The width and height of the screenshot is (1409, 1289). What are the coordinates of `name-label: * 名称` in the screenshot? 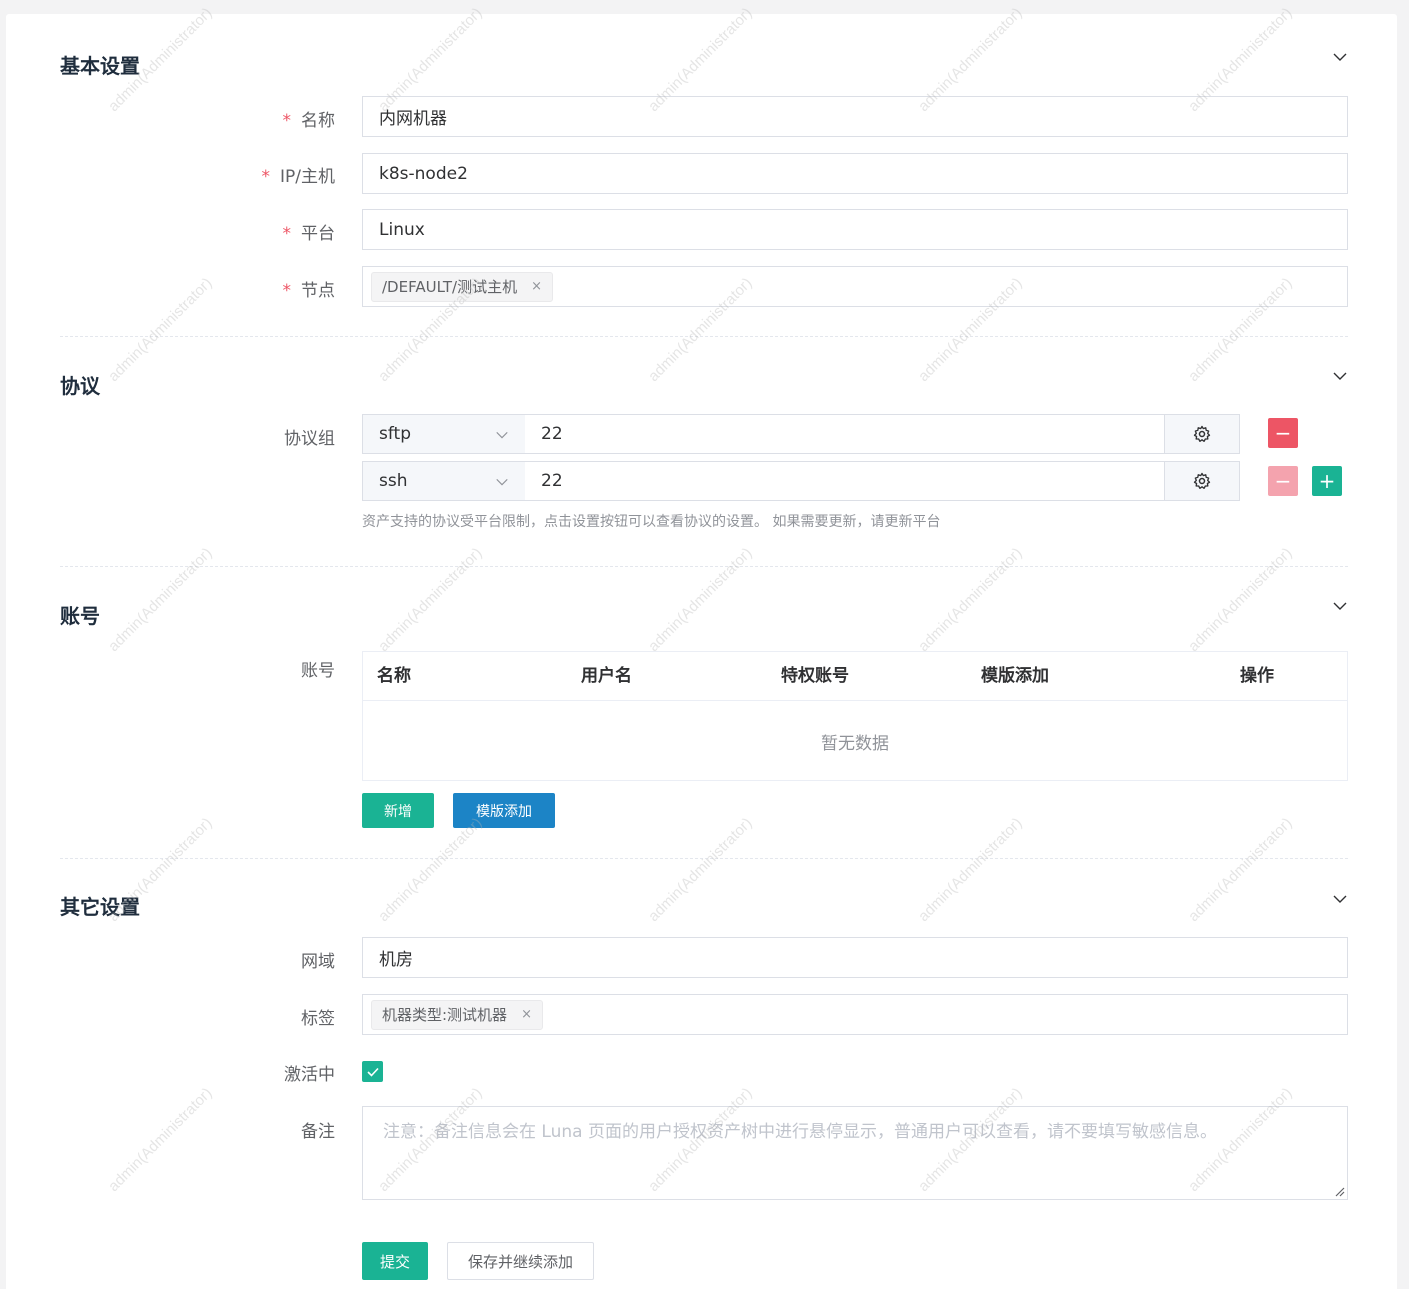 It's located at (309, 121).